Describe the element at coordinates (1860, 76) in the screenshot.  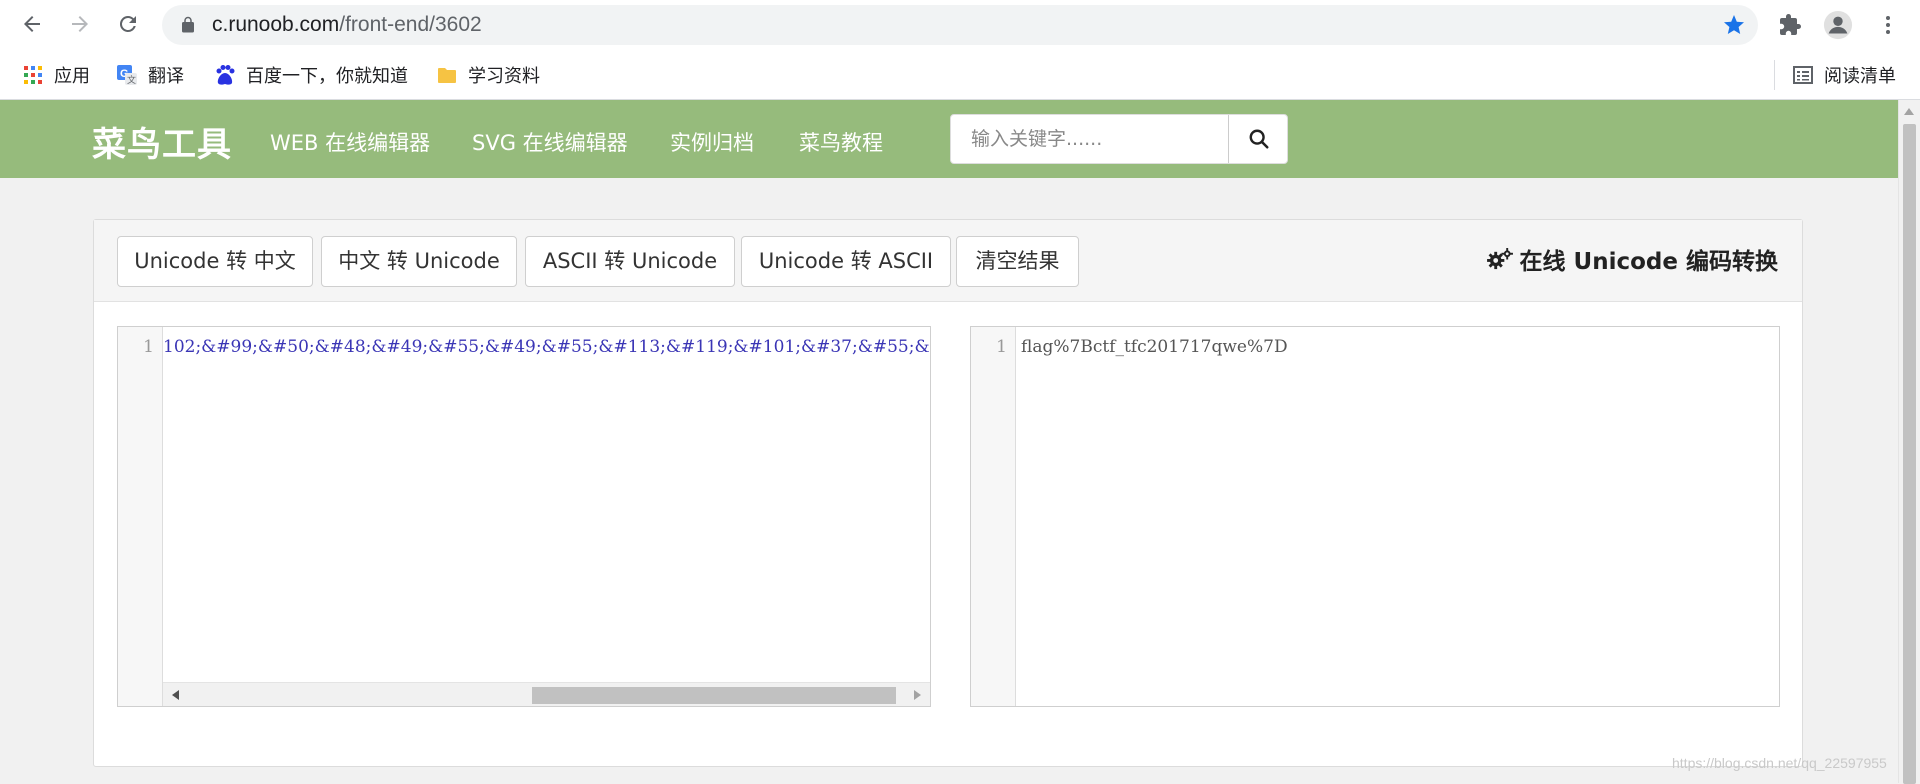
I see `reading-list-label: 阅读清单` at that location.